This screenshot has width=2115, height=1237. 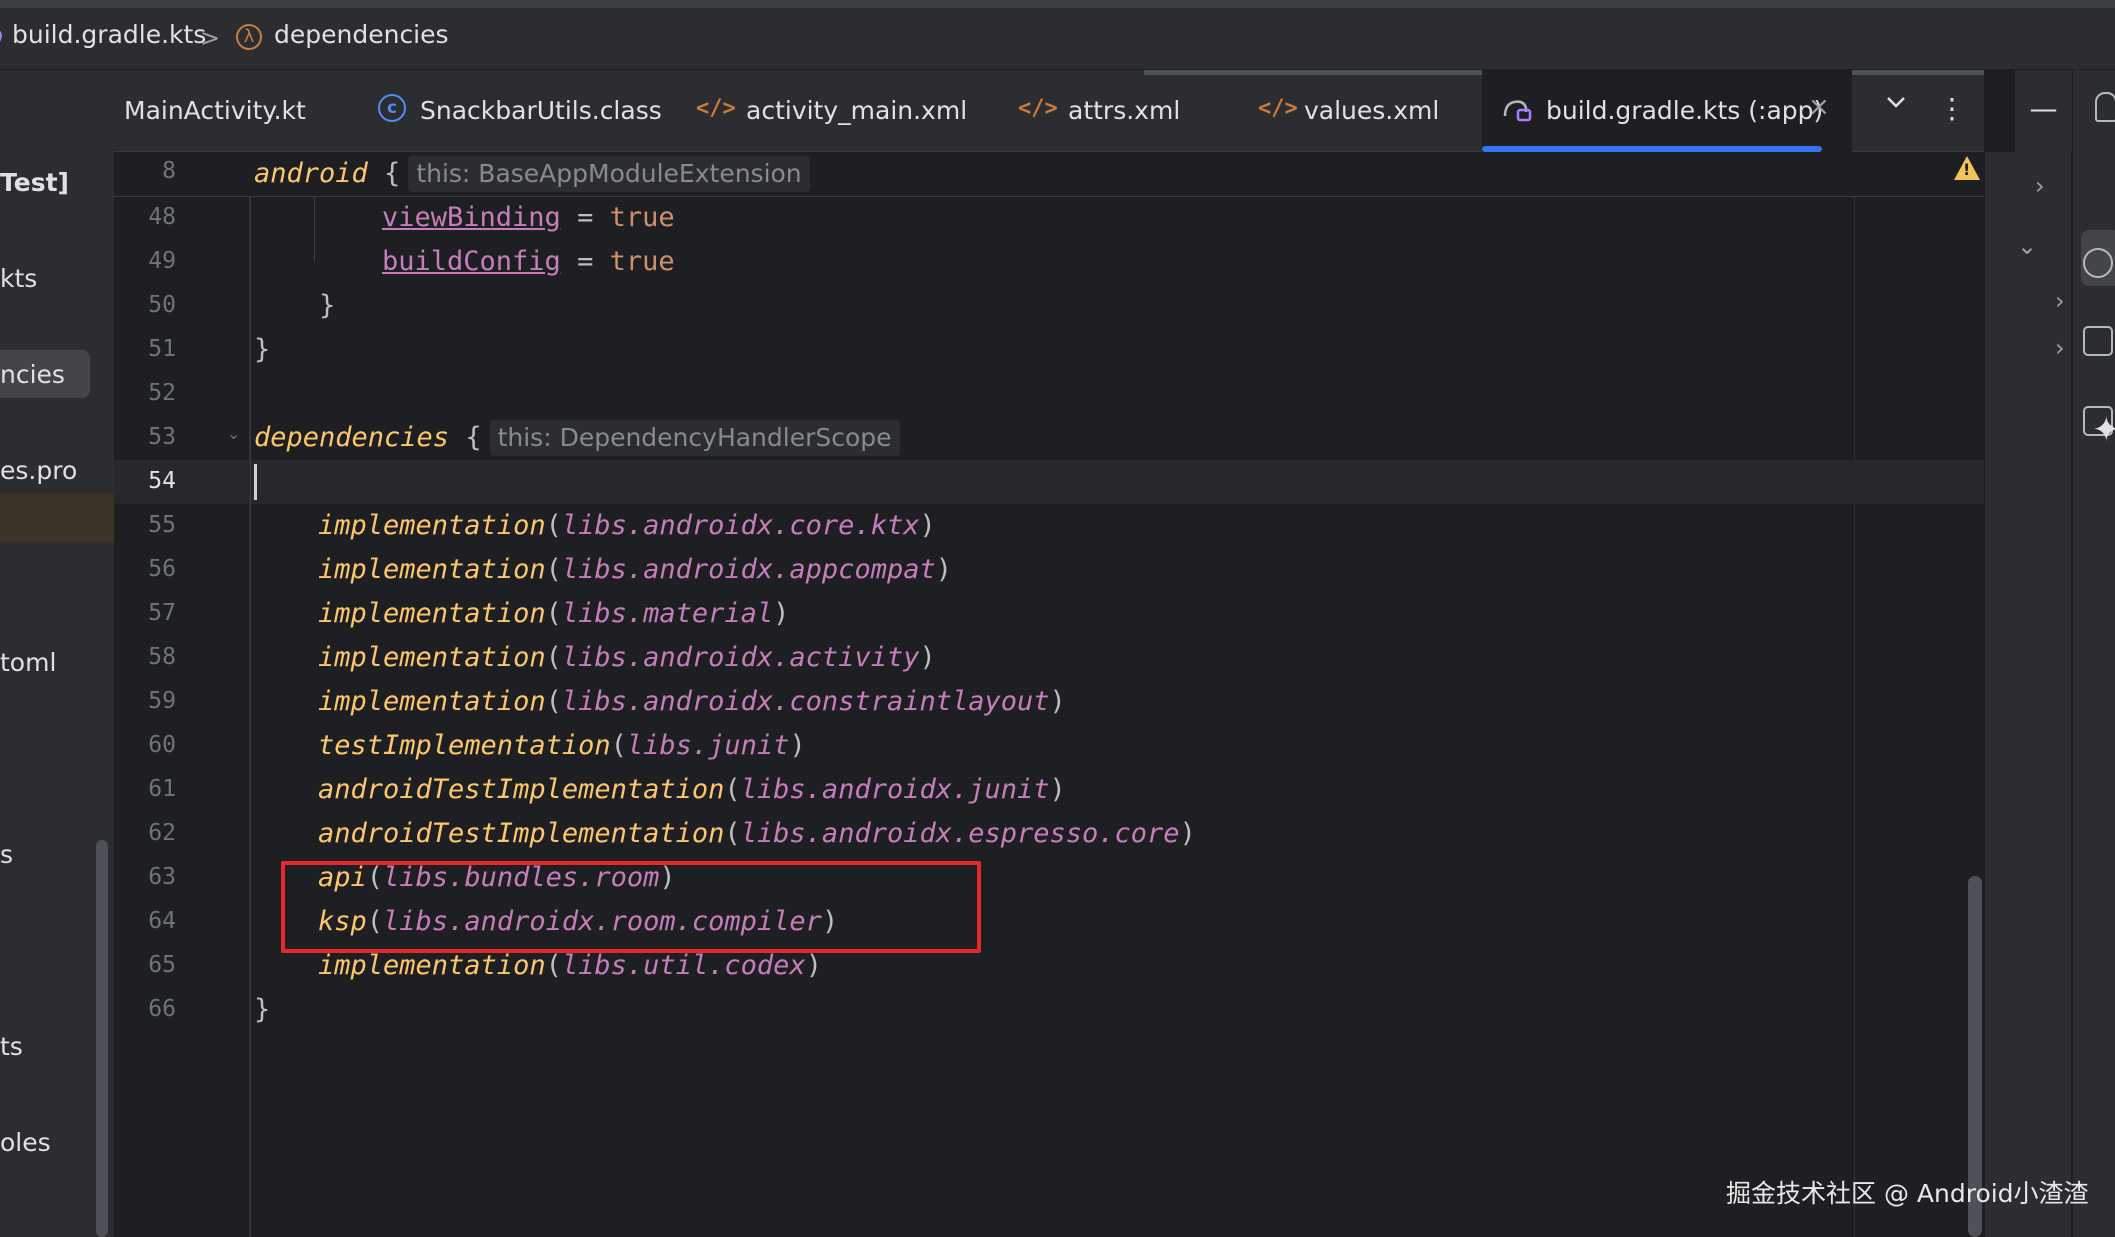 What do you see at coordinates (2027, 694) in the screenshot?
I see `gutter-navigation-strip: › ⌄ › ›` at bounding box center [2027, 694].